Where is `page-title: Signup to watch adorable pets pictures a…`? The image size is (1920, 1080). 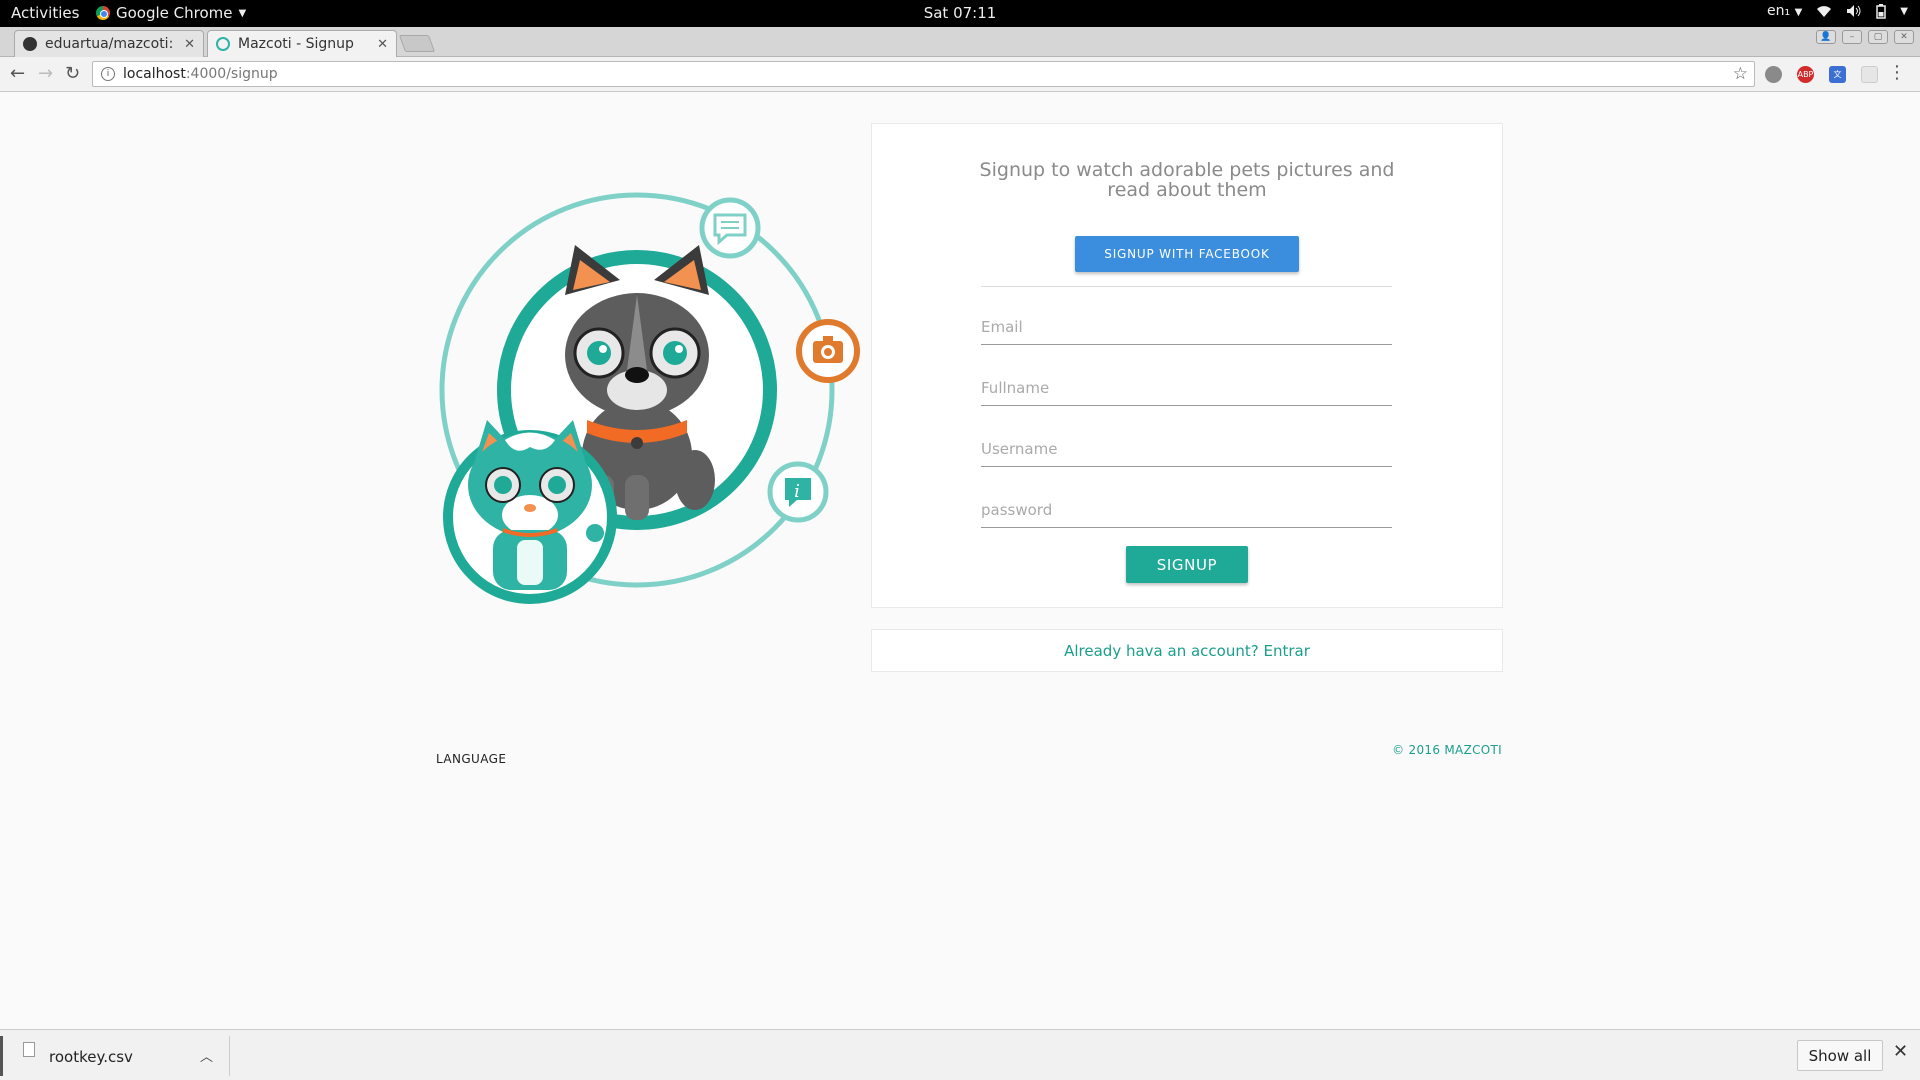 page-title: Signup to watch adorable pets pictures a… is located at coordinates (1187, 180).